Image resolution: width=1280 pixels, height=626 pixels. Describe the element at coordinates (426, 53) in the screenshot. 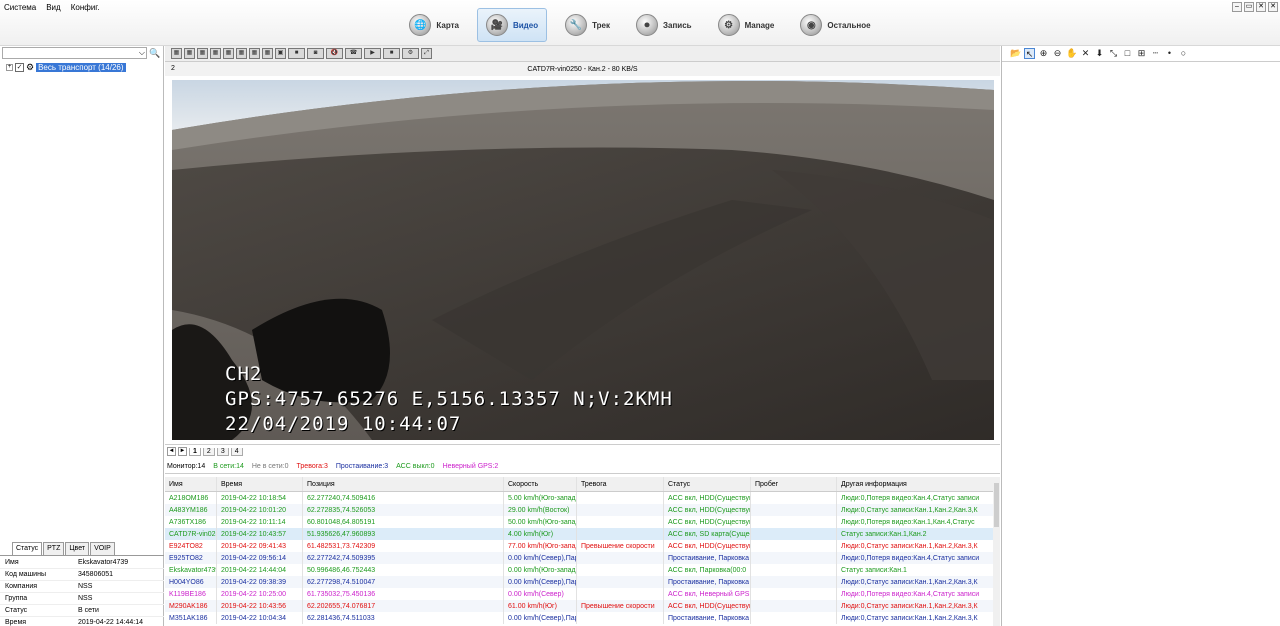

I see `expand-icon: ⤢` at that location.